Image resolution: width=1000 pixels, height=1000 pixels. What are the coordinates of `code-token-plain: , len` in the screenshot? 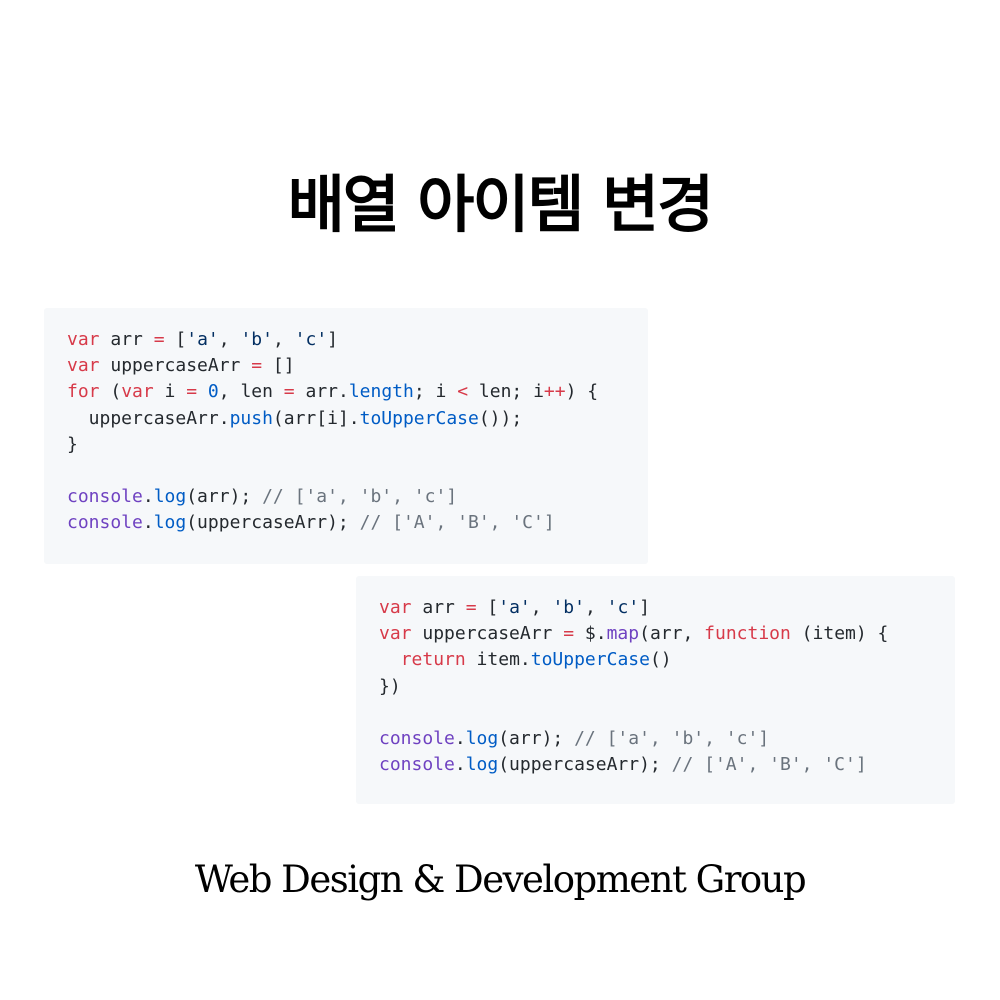 It's located at (251, 392).